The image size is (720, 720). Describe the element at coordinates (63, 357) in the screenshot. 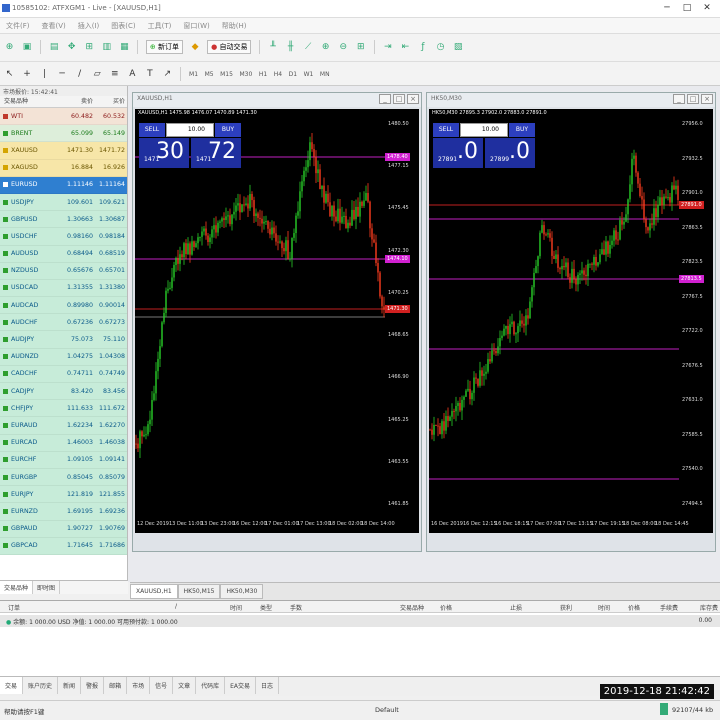

I see `market-watch-row: AUDNZD 1.04275 1.04308` at that location.